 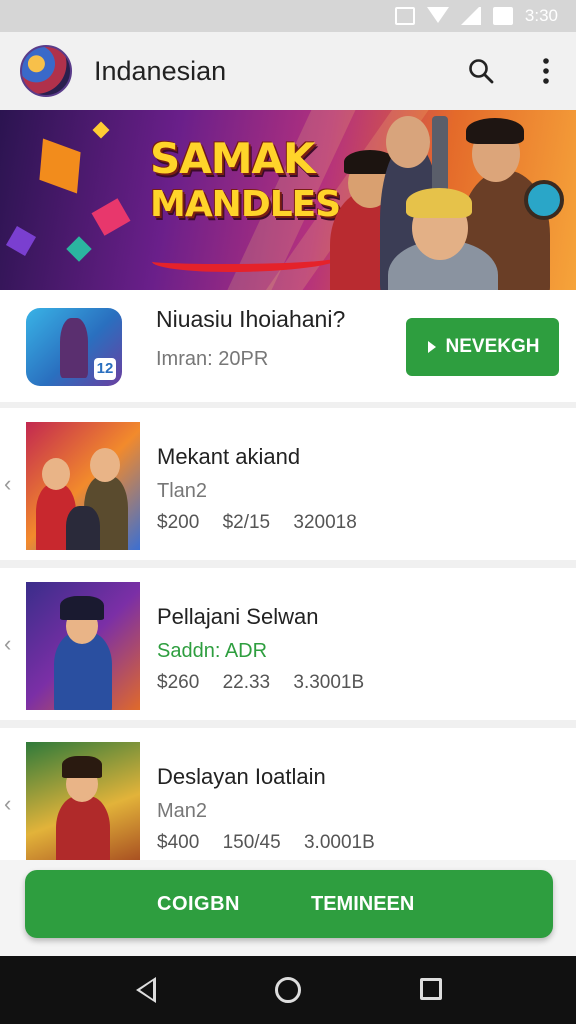 I want to click on featured-app-title: Niuasiu Ihoiahani?, so click(x=251, y=319).